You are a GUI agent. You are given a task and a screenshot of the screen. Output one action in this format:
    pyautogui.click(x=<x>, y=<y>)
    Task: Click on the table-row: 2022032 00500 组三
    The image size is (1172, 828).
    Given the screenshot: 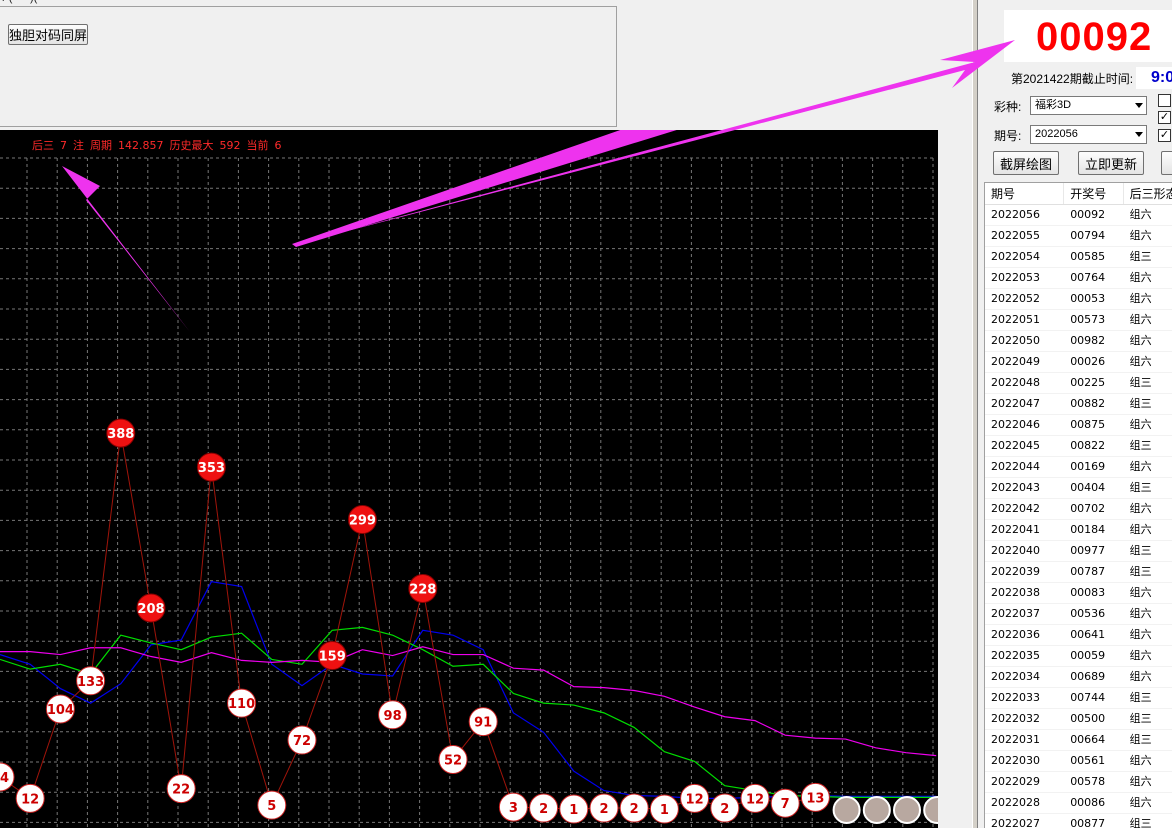 What is the action you would take?
    pyautogui.click(x=1078, y=719)
    